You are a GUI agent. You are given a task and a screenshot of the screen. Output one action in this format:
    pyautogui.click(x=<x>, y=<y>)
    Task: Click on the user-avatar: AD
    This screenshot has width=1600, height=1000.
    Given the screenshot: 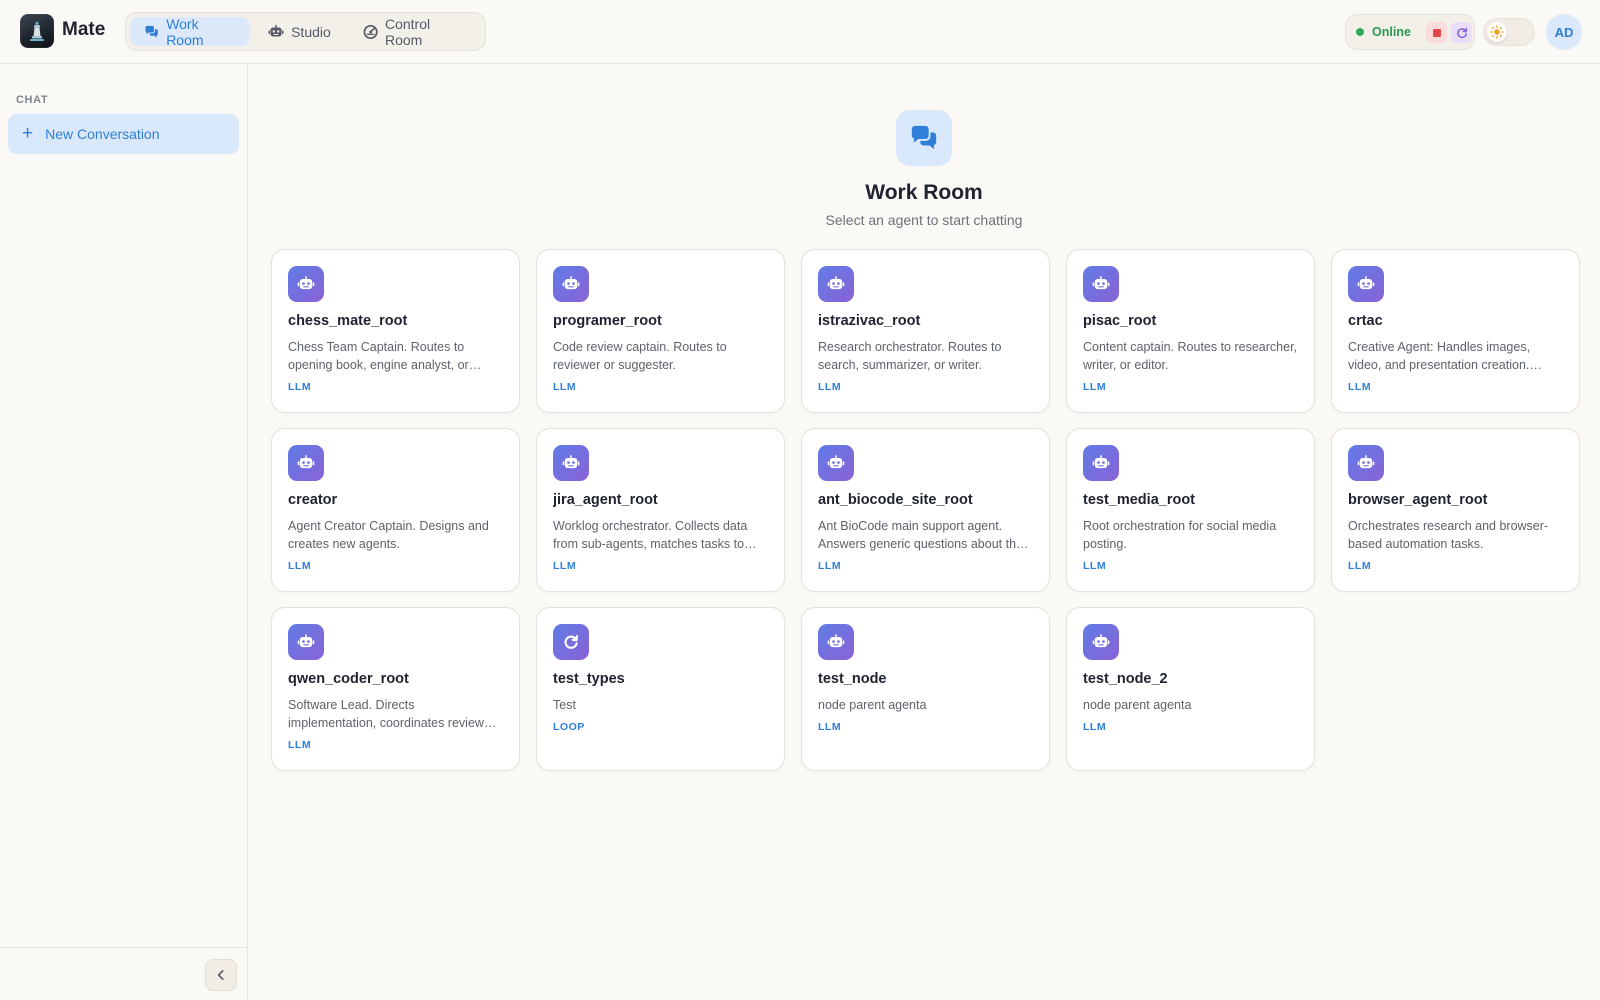 What is the action you would take?
    pyautogui.click(x=1564, y=32)
    